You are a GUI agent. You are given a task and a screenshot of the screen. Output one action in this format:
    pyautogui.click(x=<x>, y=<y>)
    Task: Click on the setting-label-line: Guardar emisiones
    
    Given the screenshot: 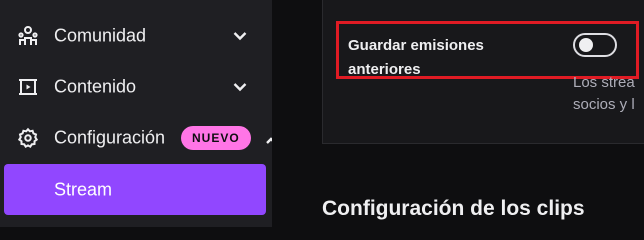 What is the action you would take?
    pyautogui.click(x=416, y=45)
    